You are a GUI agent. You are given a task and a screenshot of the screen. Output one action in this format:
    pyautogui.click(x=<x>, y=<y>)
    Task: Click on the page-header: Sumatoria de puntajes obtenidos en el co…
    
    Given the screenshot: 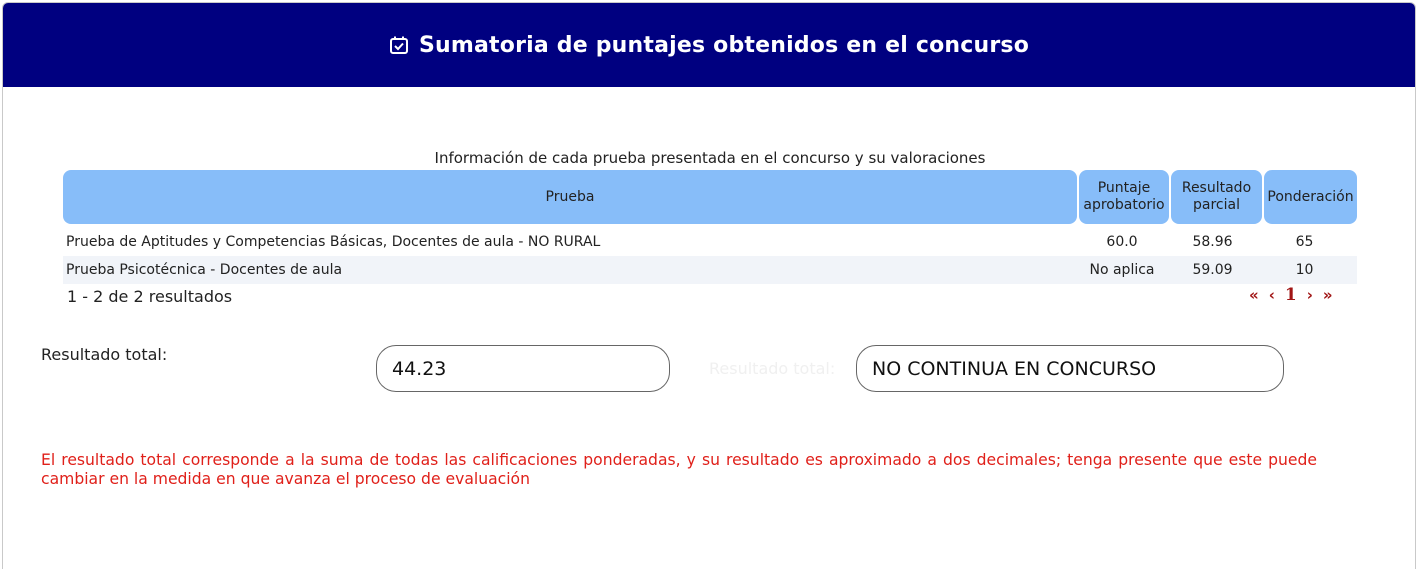 What is the action you would take?
    pyautogui.click(x=709, y=45)
    